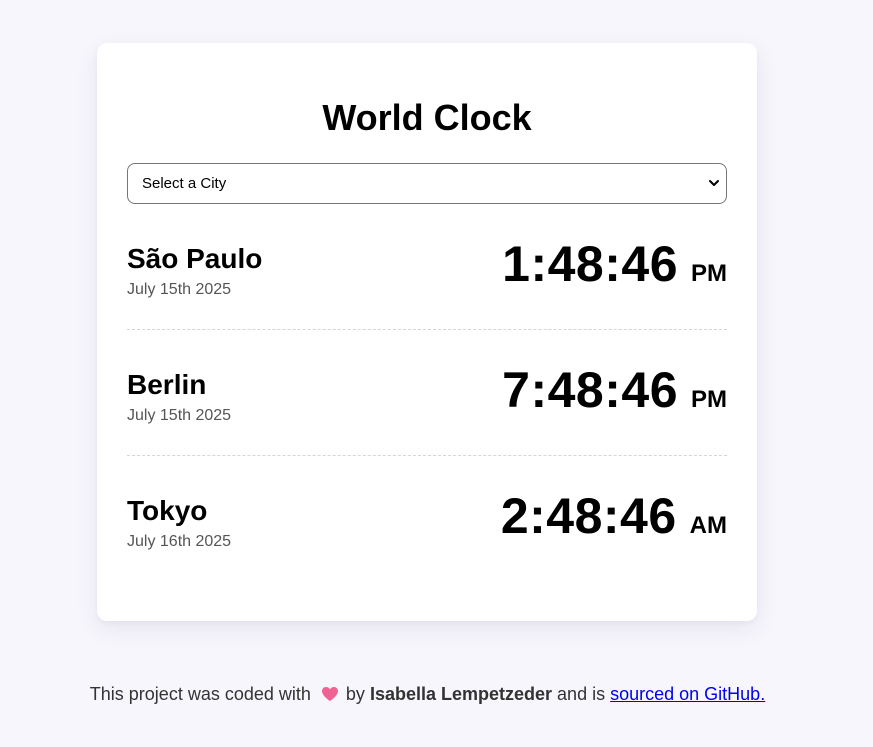 This screenshot has width=873, height=747. I want to click on chevron-down-icon, so click(714, 183).